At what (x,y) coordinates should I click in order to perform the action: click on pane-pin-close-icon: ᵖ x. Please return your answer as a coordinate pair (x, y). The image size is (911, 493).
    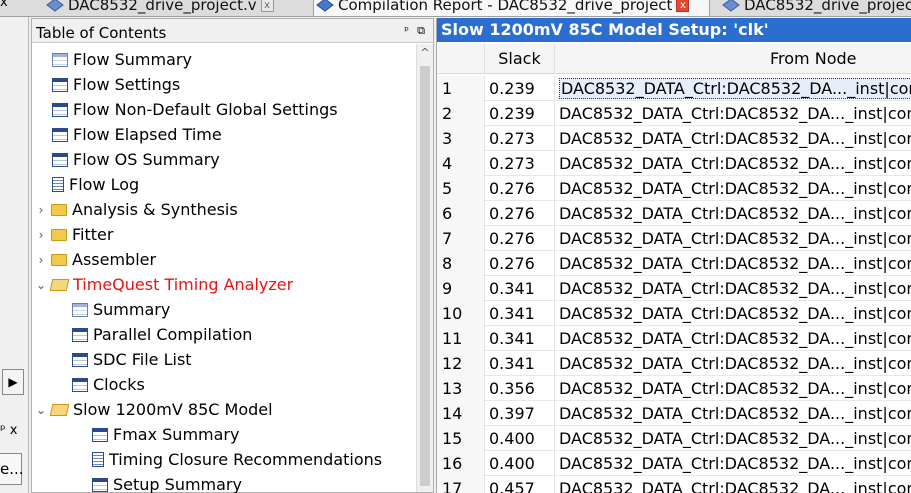
    Looking at the image, I should click on (8, 430).